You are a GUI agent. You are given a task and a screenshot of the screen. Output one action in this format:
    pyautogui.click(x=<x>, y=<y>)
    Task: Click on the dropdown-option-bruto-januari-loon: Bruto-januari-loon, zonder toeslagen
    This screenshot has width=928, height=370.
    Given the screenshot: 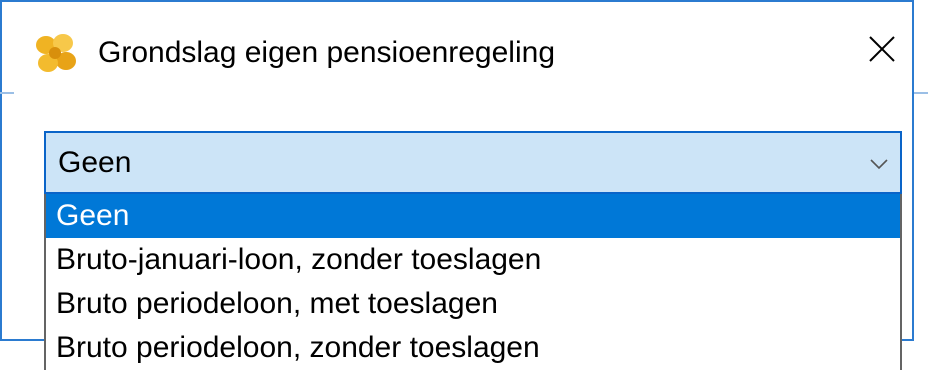 What is the action you would take?
    pyautogui.click(x=473, y=260)
    